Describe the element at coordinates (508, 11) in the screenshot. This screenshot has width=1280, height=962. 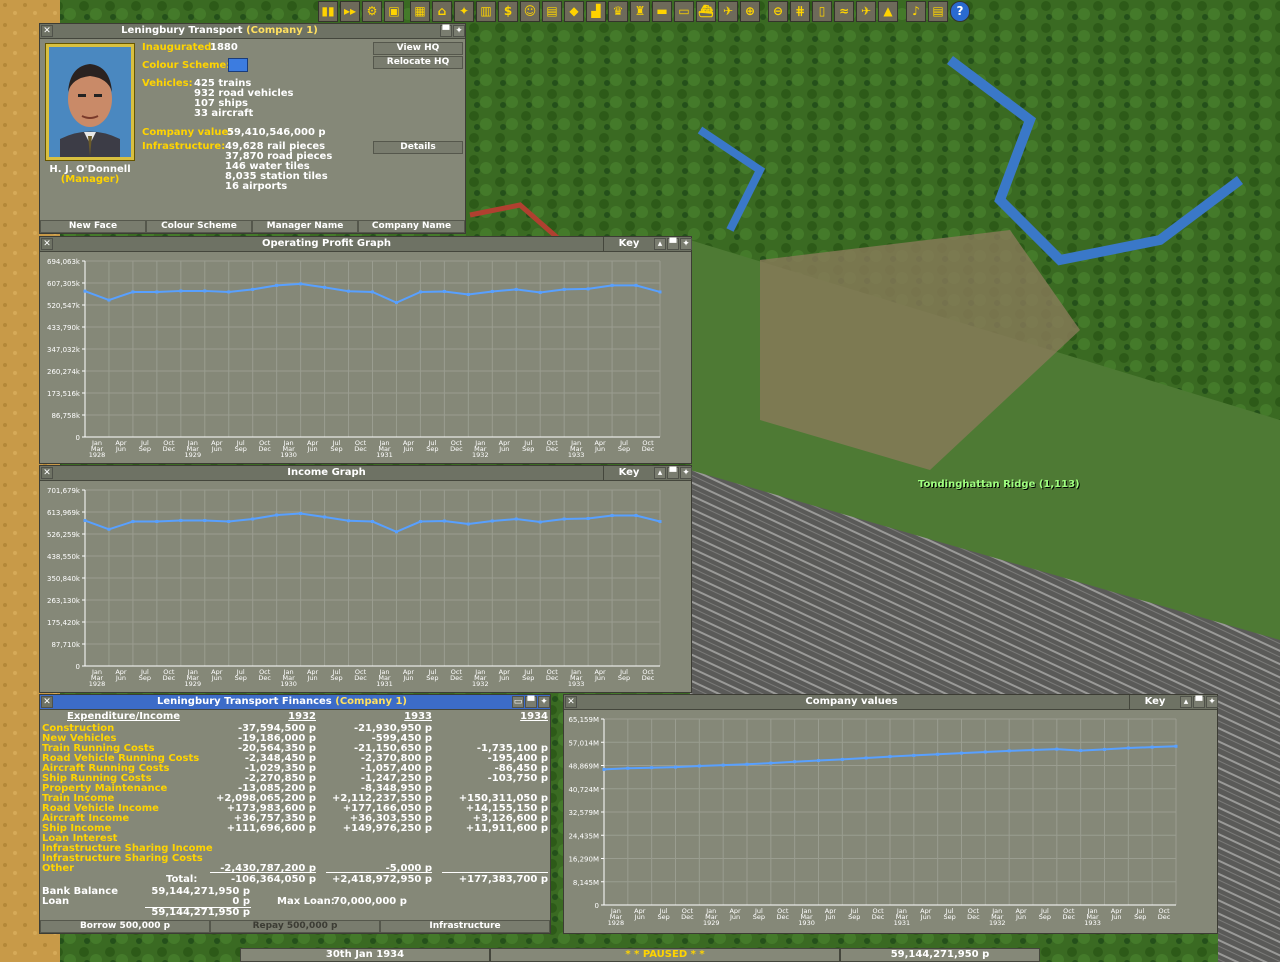
I see `finances-icon: $` at that location.